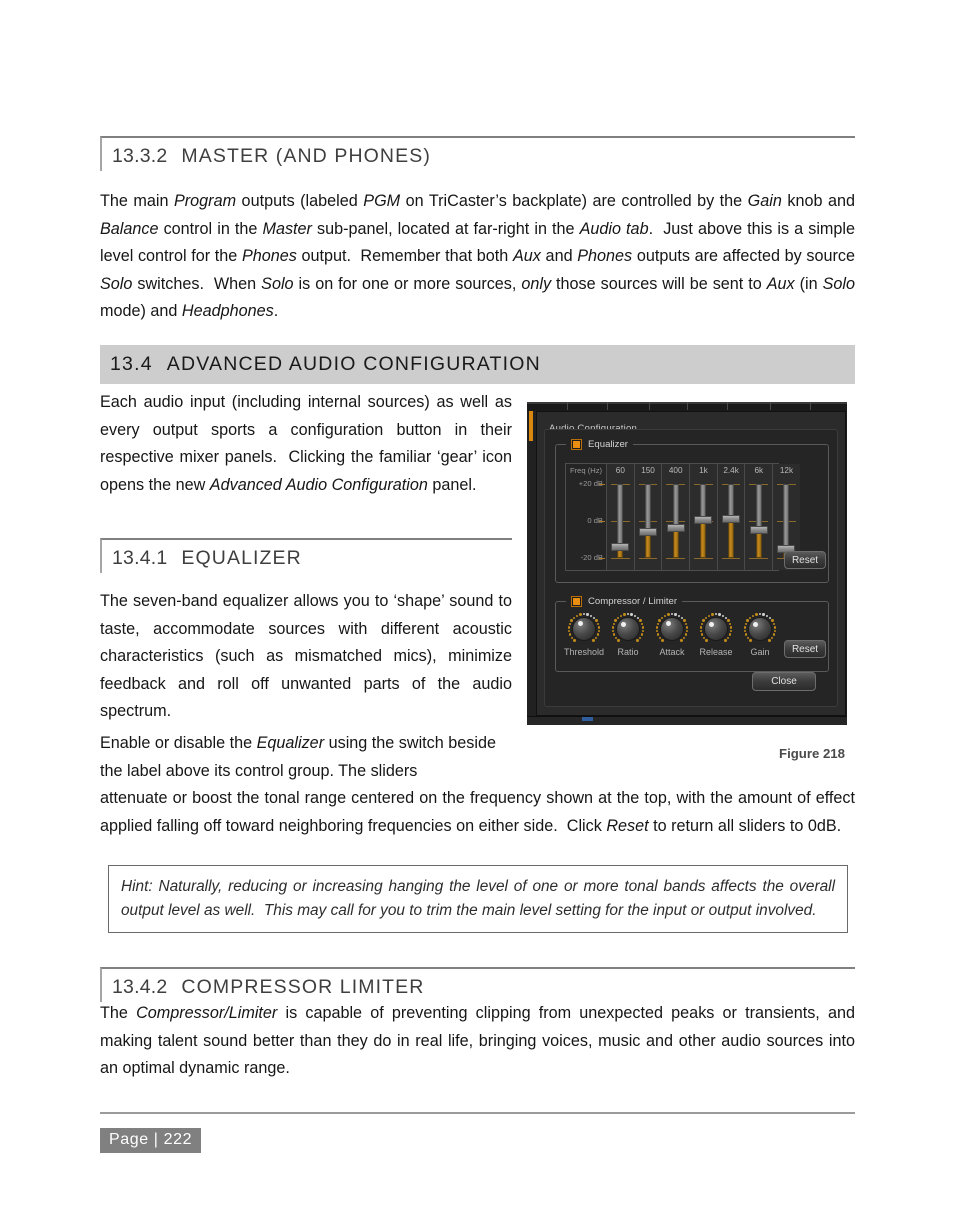  Describe the element at coordinates (584, 652) in the screenshot. I see `compressor-knob-label: Threshold` at that location.